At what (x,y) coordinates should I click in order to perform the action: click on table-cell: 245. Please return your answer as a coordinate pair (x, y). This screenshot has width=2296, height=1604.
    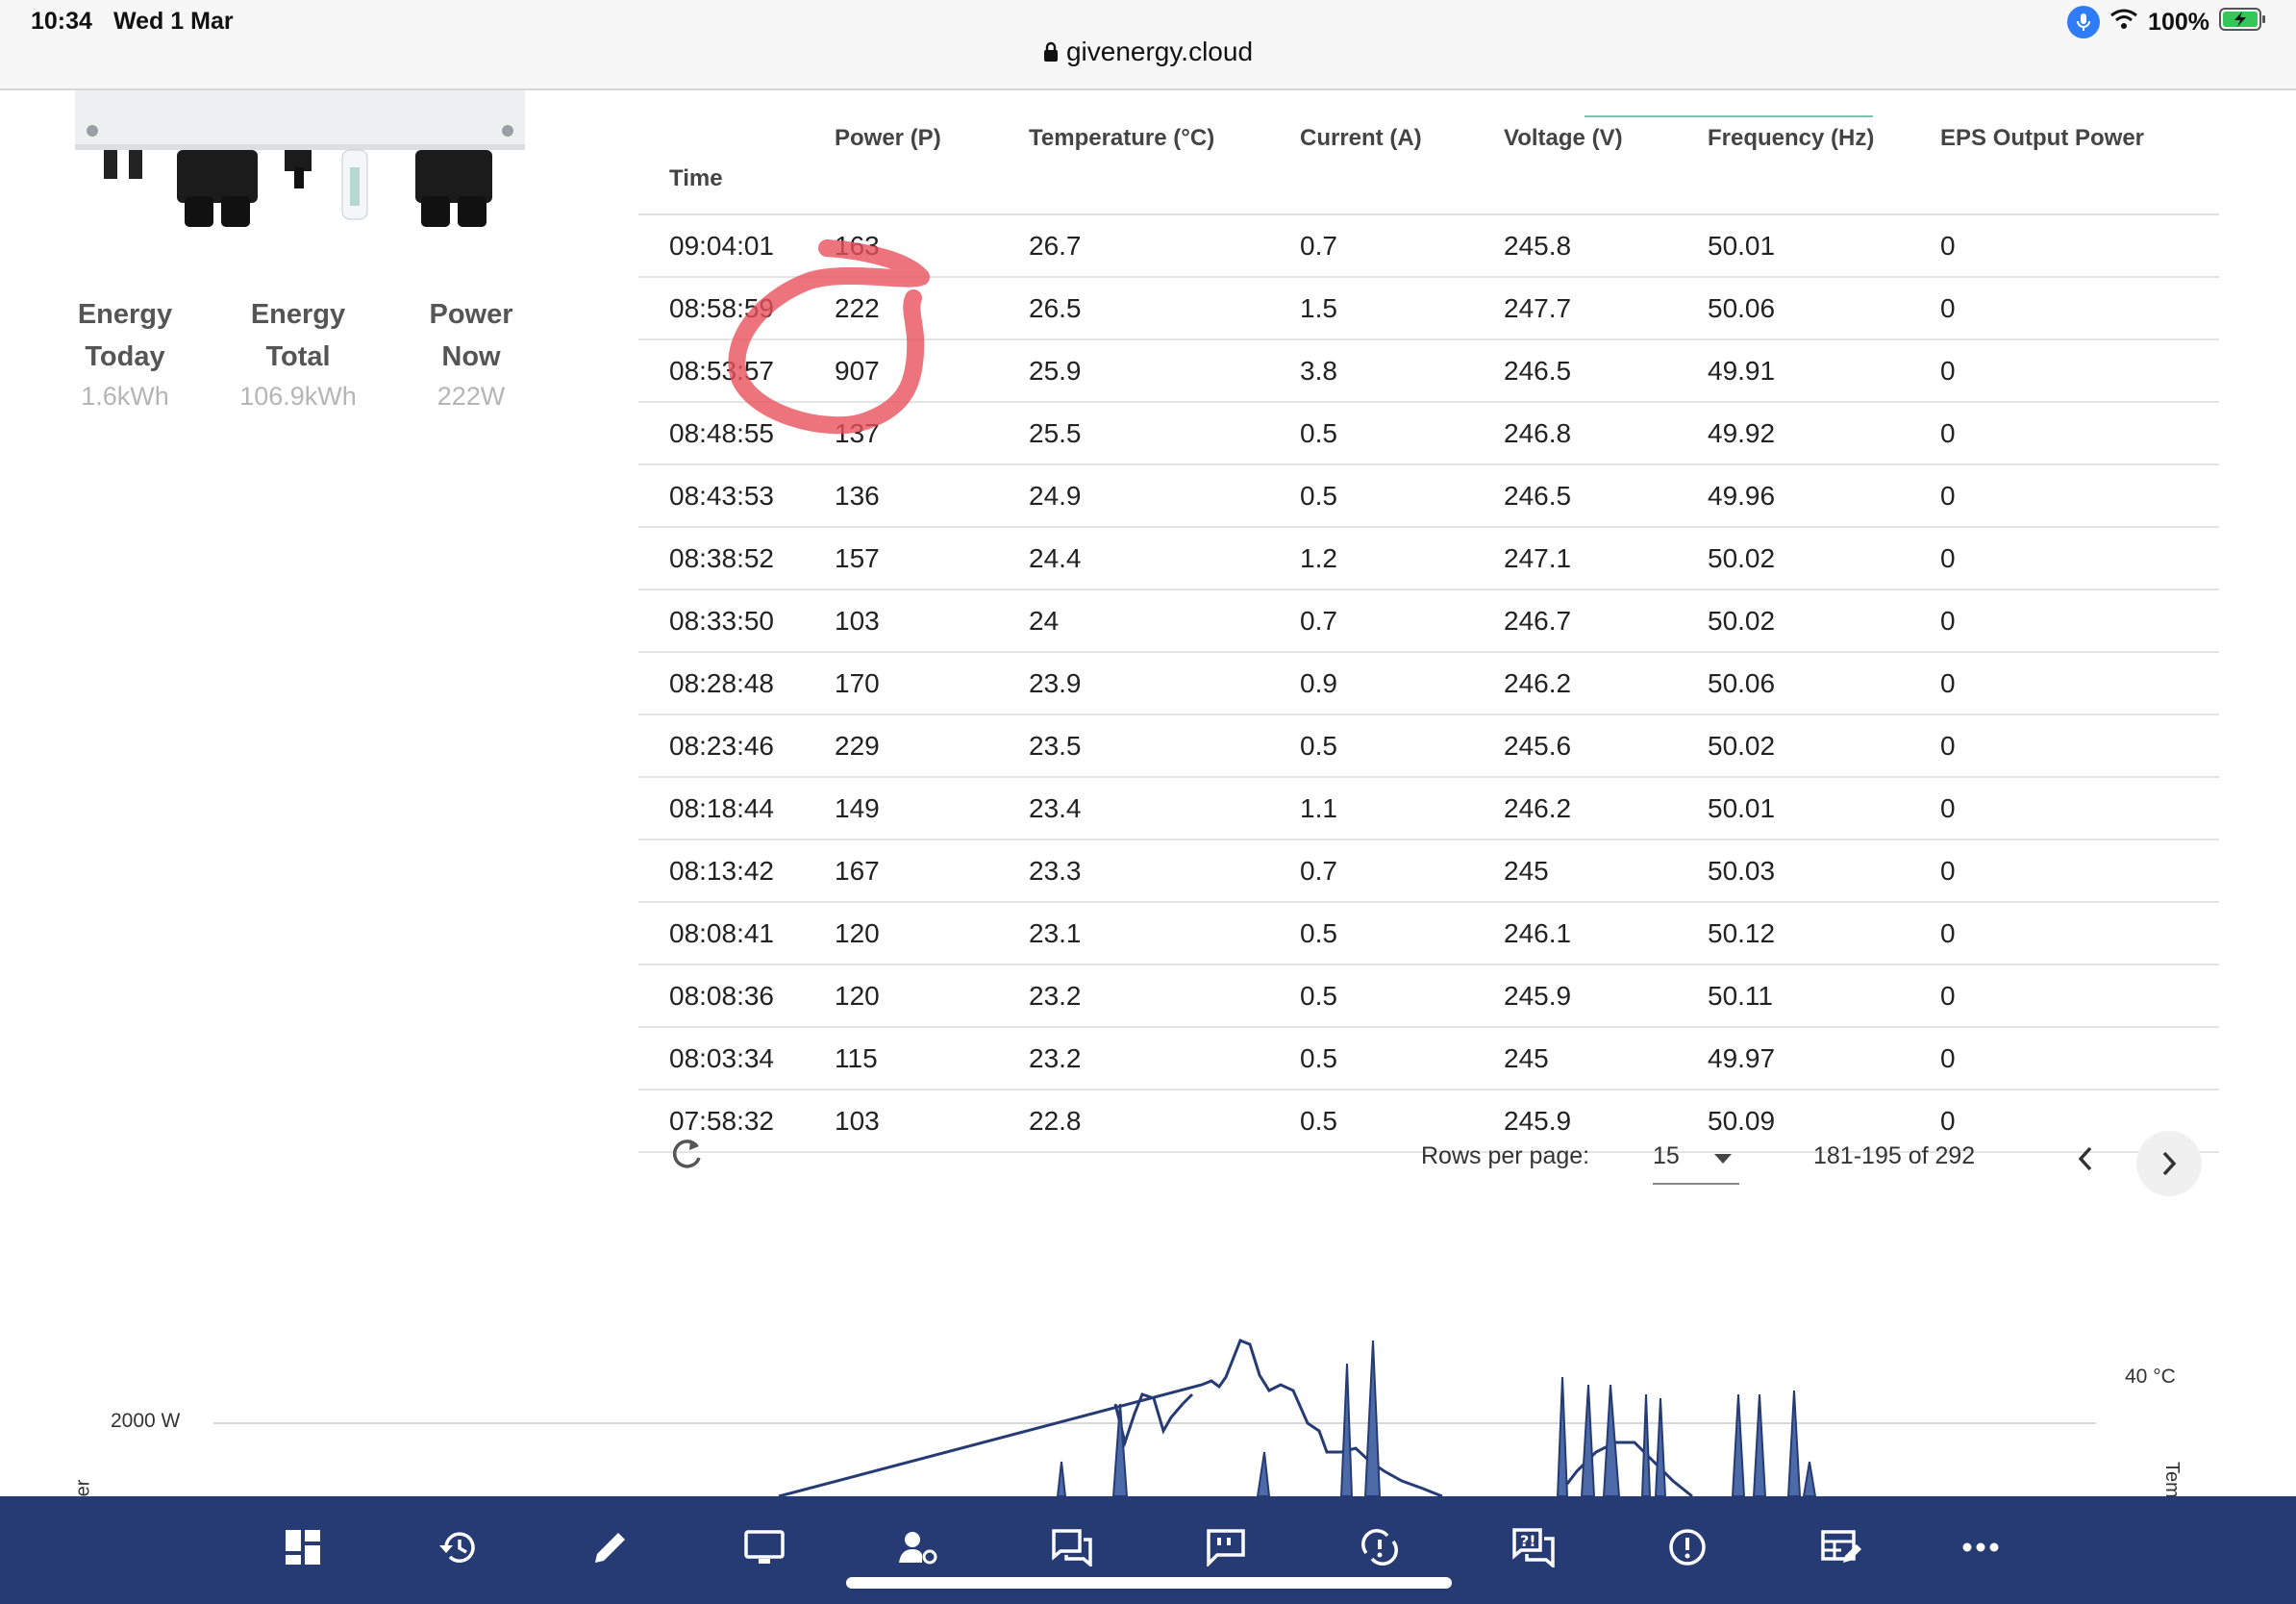
    Looking at the image, I should click on (1575, 871).